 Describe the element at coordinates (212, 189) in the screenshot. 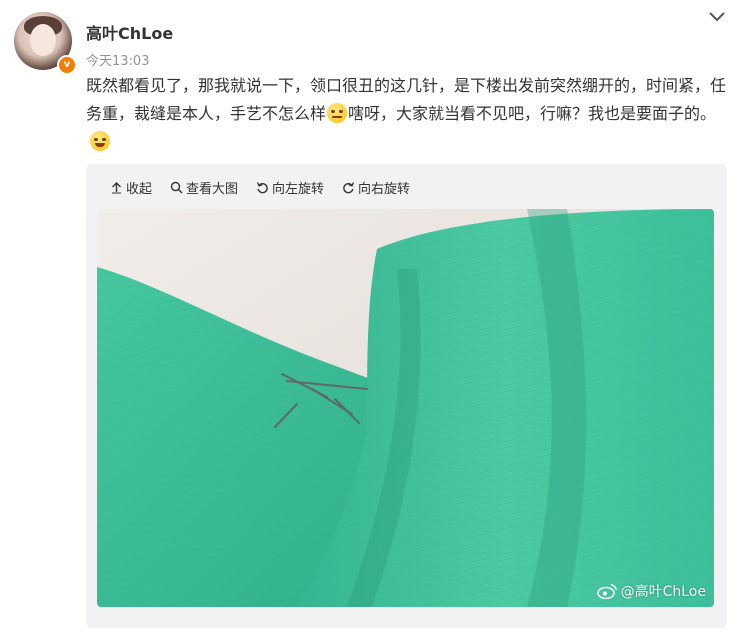

I see `view-large-label: 查看大图` at that location.